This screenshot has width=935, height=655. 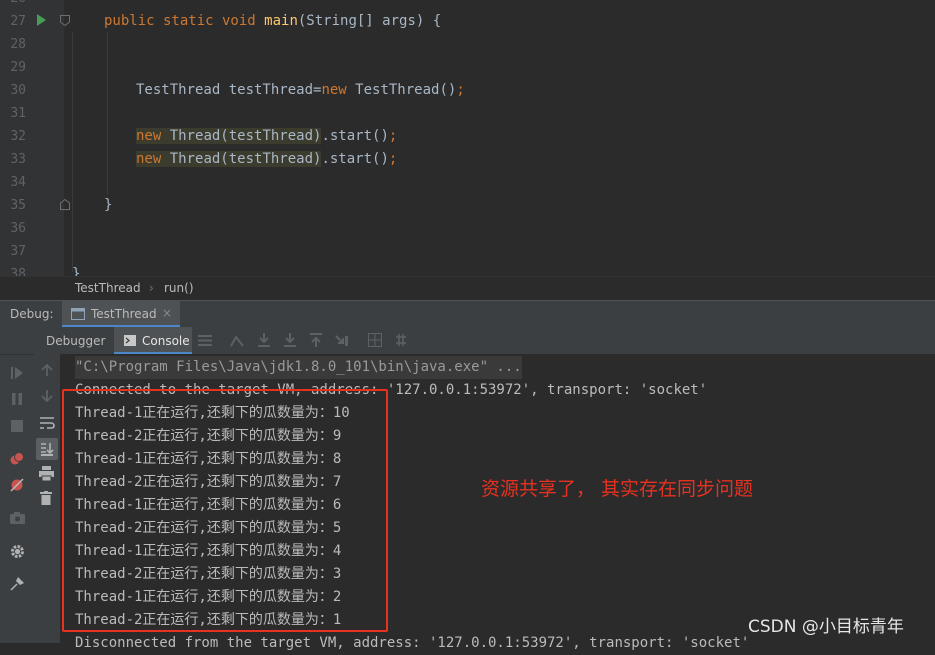 I want to click on code-text: TestThread testThread=, so click(x=229, y=90).